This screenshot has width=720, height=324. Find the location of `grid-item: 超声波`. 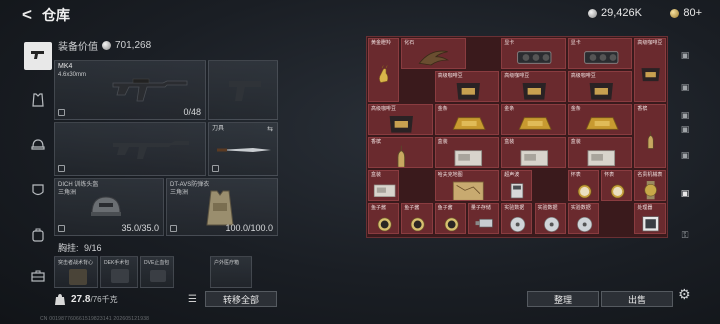

grid-item: 超声波 is located at coordinates (517, 185).